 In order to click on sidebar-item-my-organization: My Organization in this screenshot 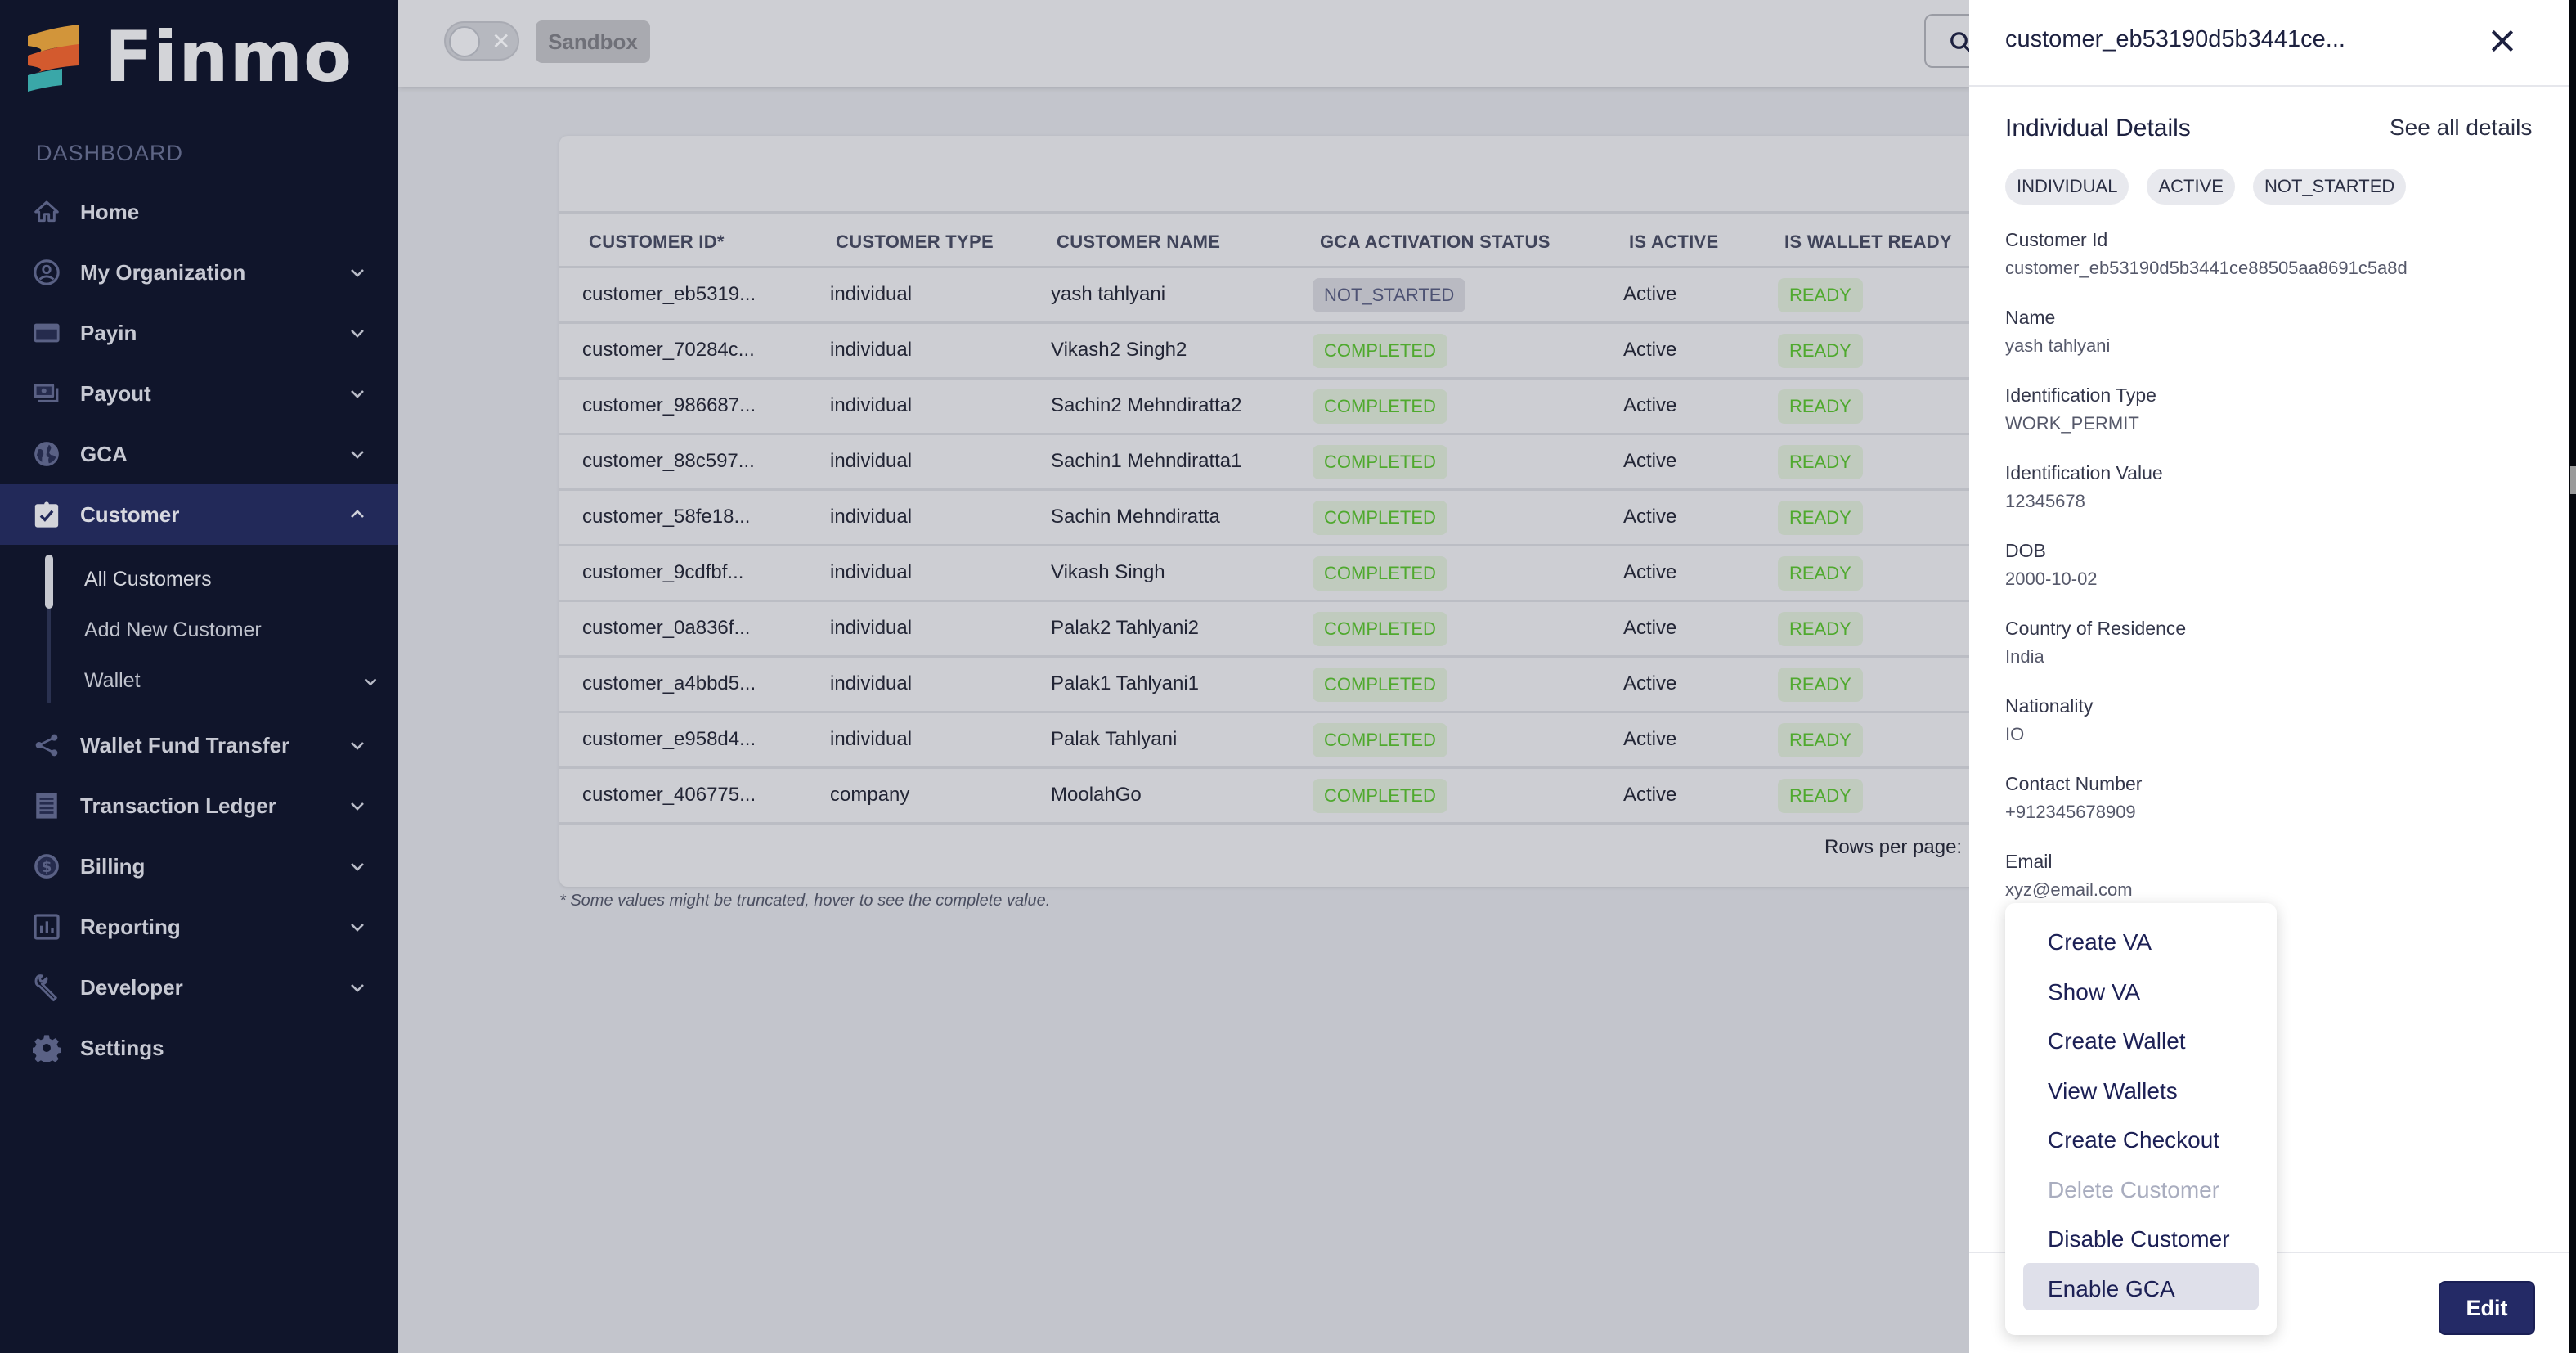, I will do `click(199, 272)`.